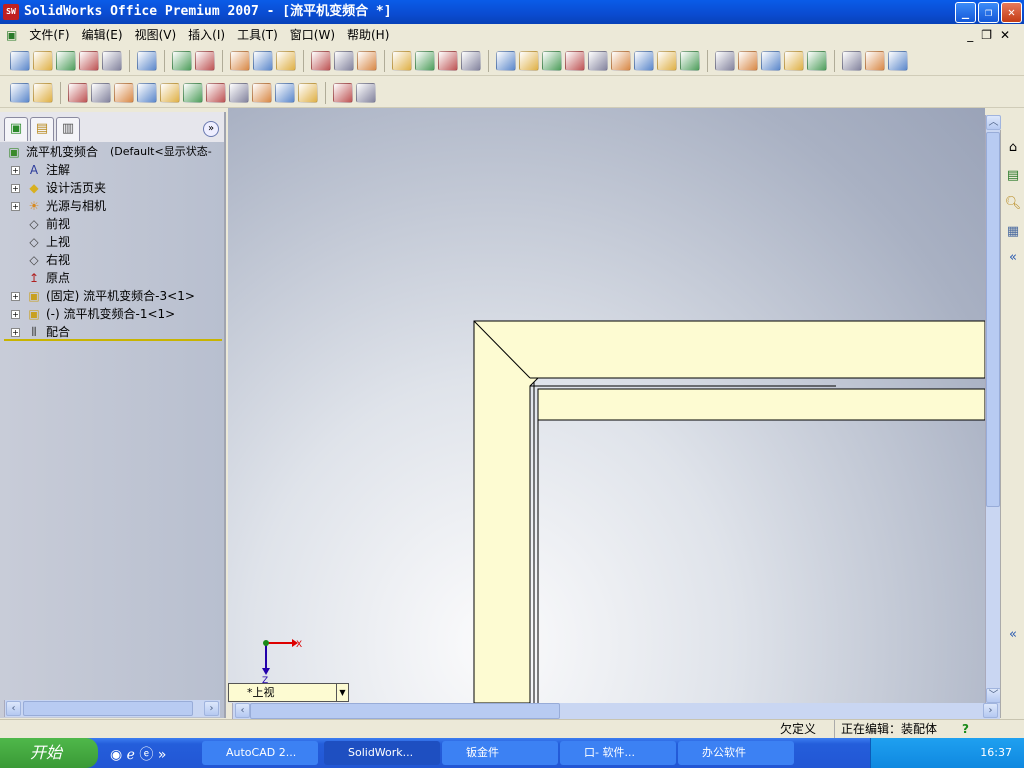  What do you see at coordinates (1013, 148) in the screenshot?
I see `home-icon: ⌂` at bounding box center [1013, 148].